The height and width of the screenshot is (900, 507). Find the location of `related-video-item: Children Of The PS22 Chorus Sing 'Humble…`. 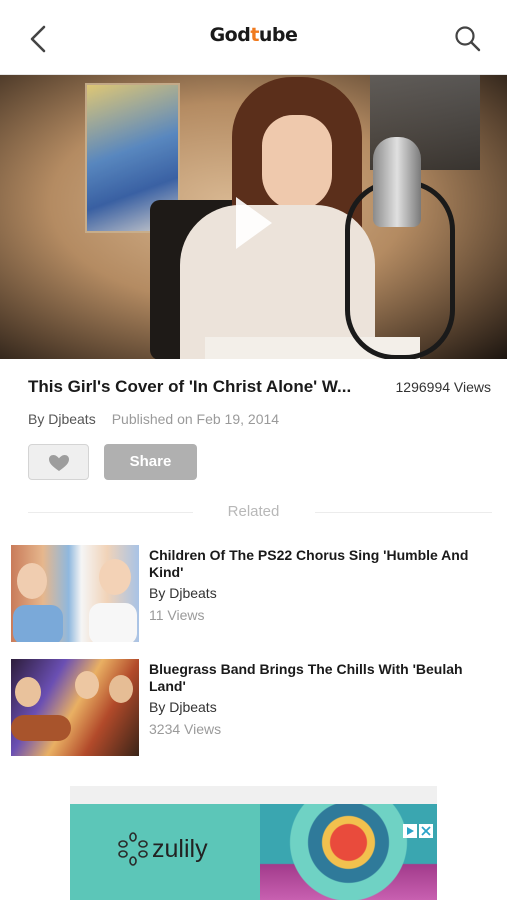

related-video-item: Children Of The PS22 Chorus Sing 'Humble… is located at coordinates (253, 594).